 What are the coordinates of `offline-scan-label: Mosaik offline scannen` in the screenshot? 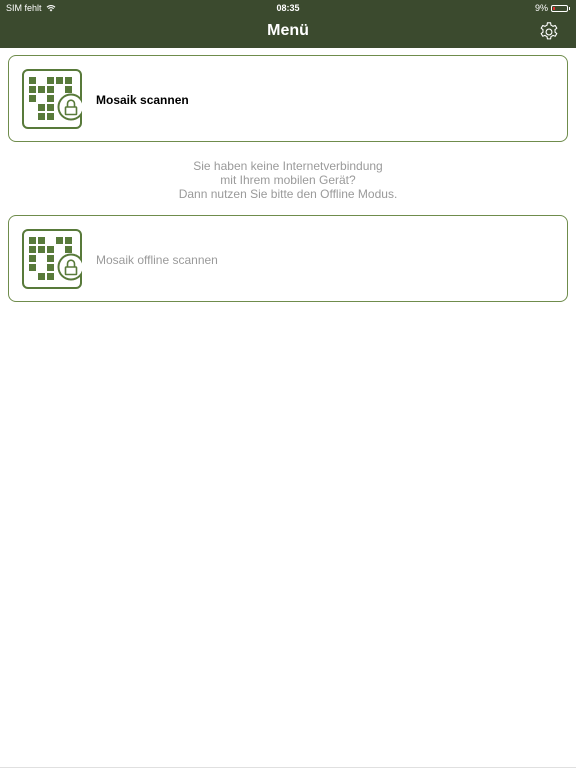 It's located at (157, 259).